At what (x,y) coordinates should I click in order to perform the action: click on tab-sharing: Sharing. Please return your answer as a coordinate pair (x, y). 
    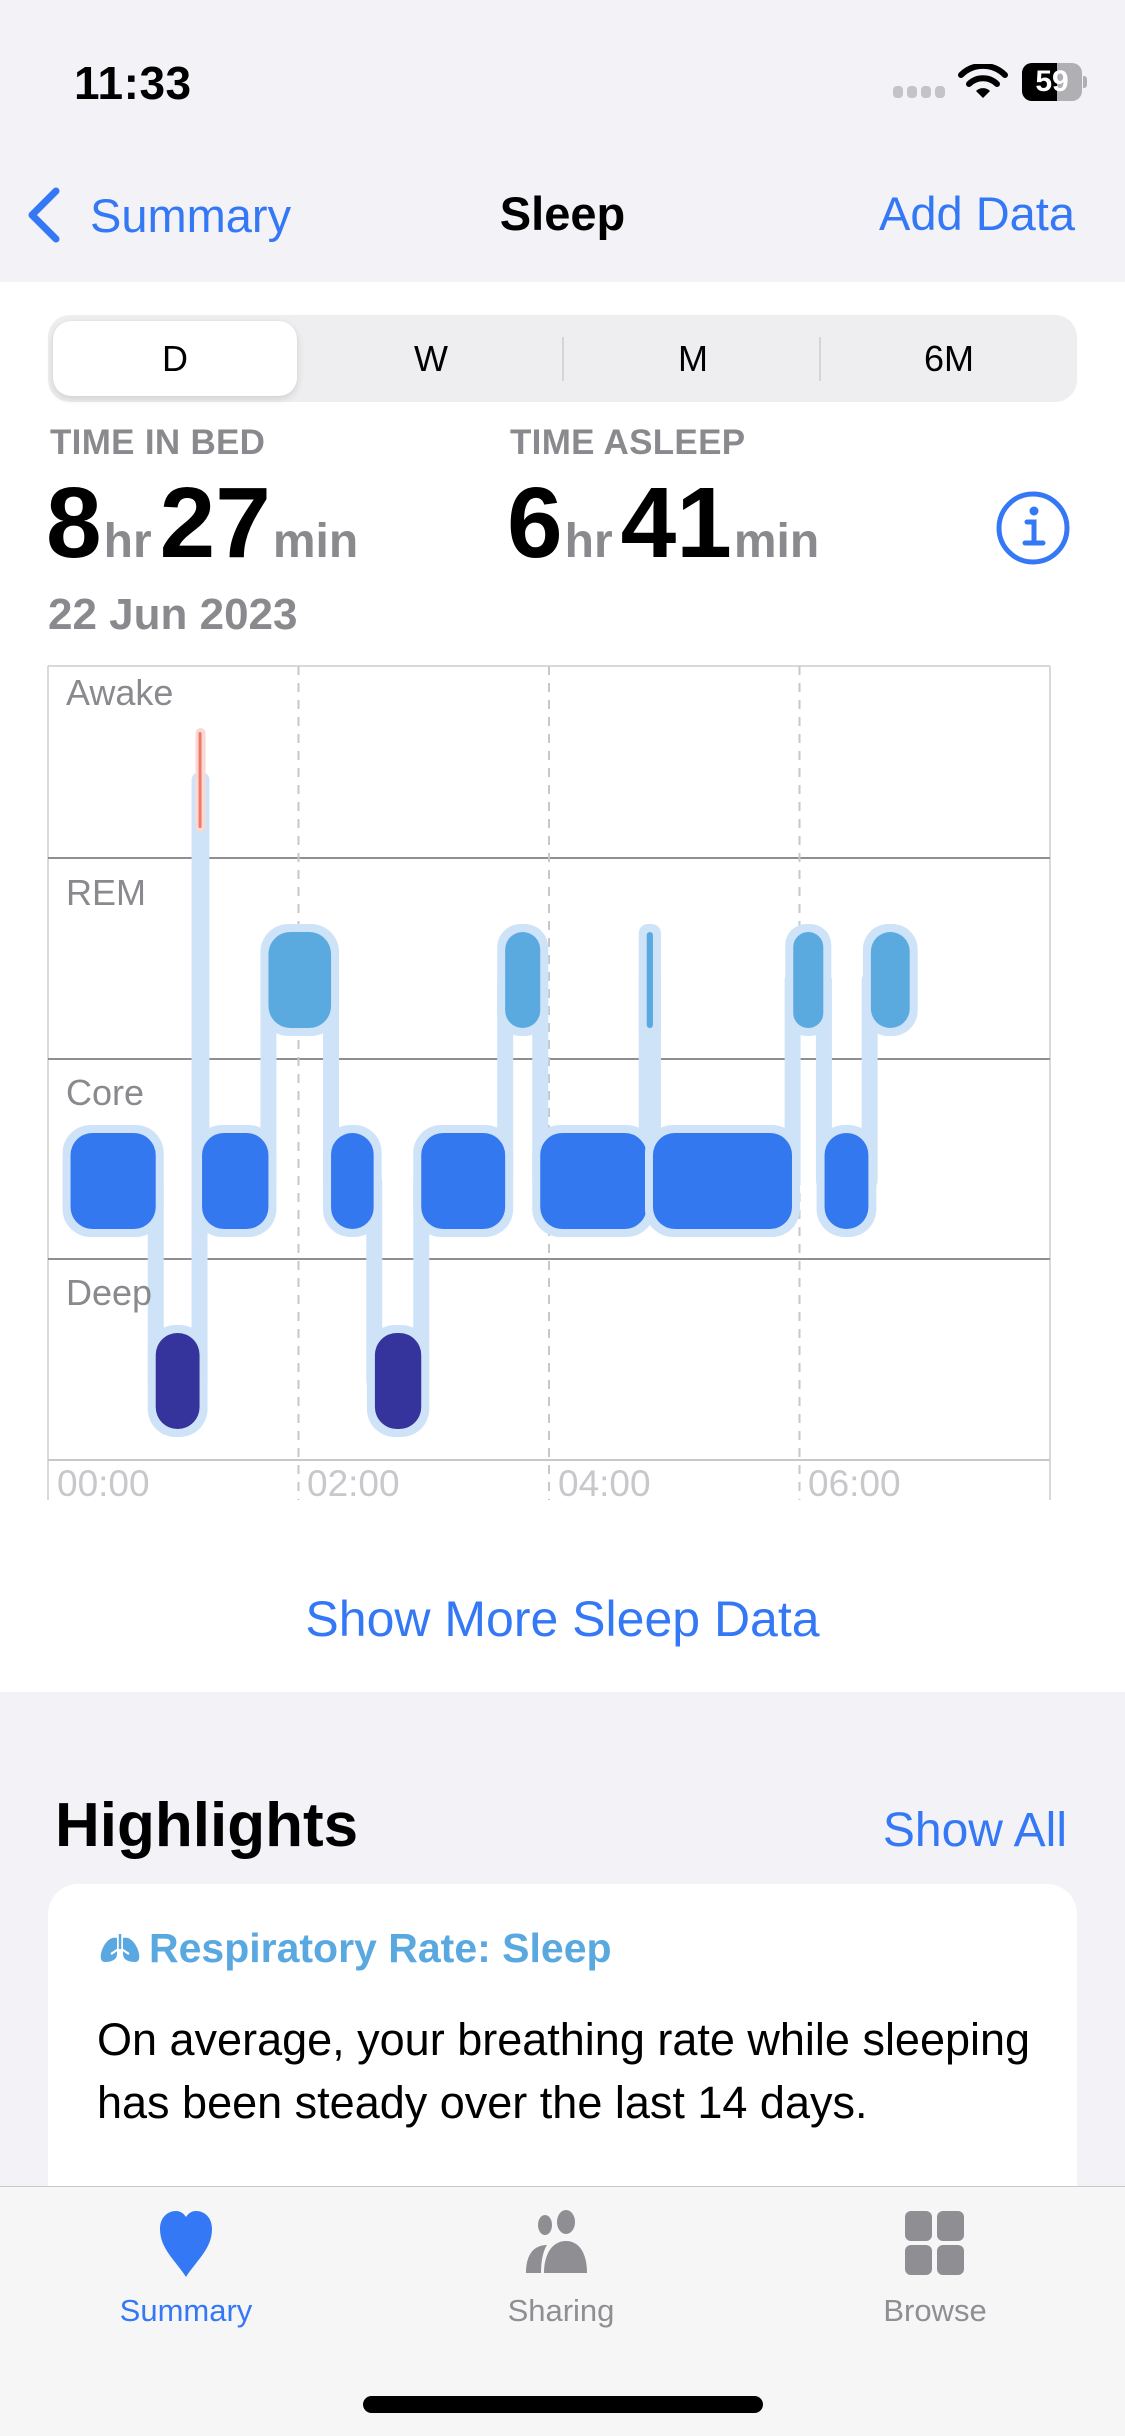
    Looking at the image, I should click on (561, 2268).